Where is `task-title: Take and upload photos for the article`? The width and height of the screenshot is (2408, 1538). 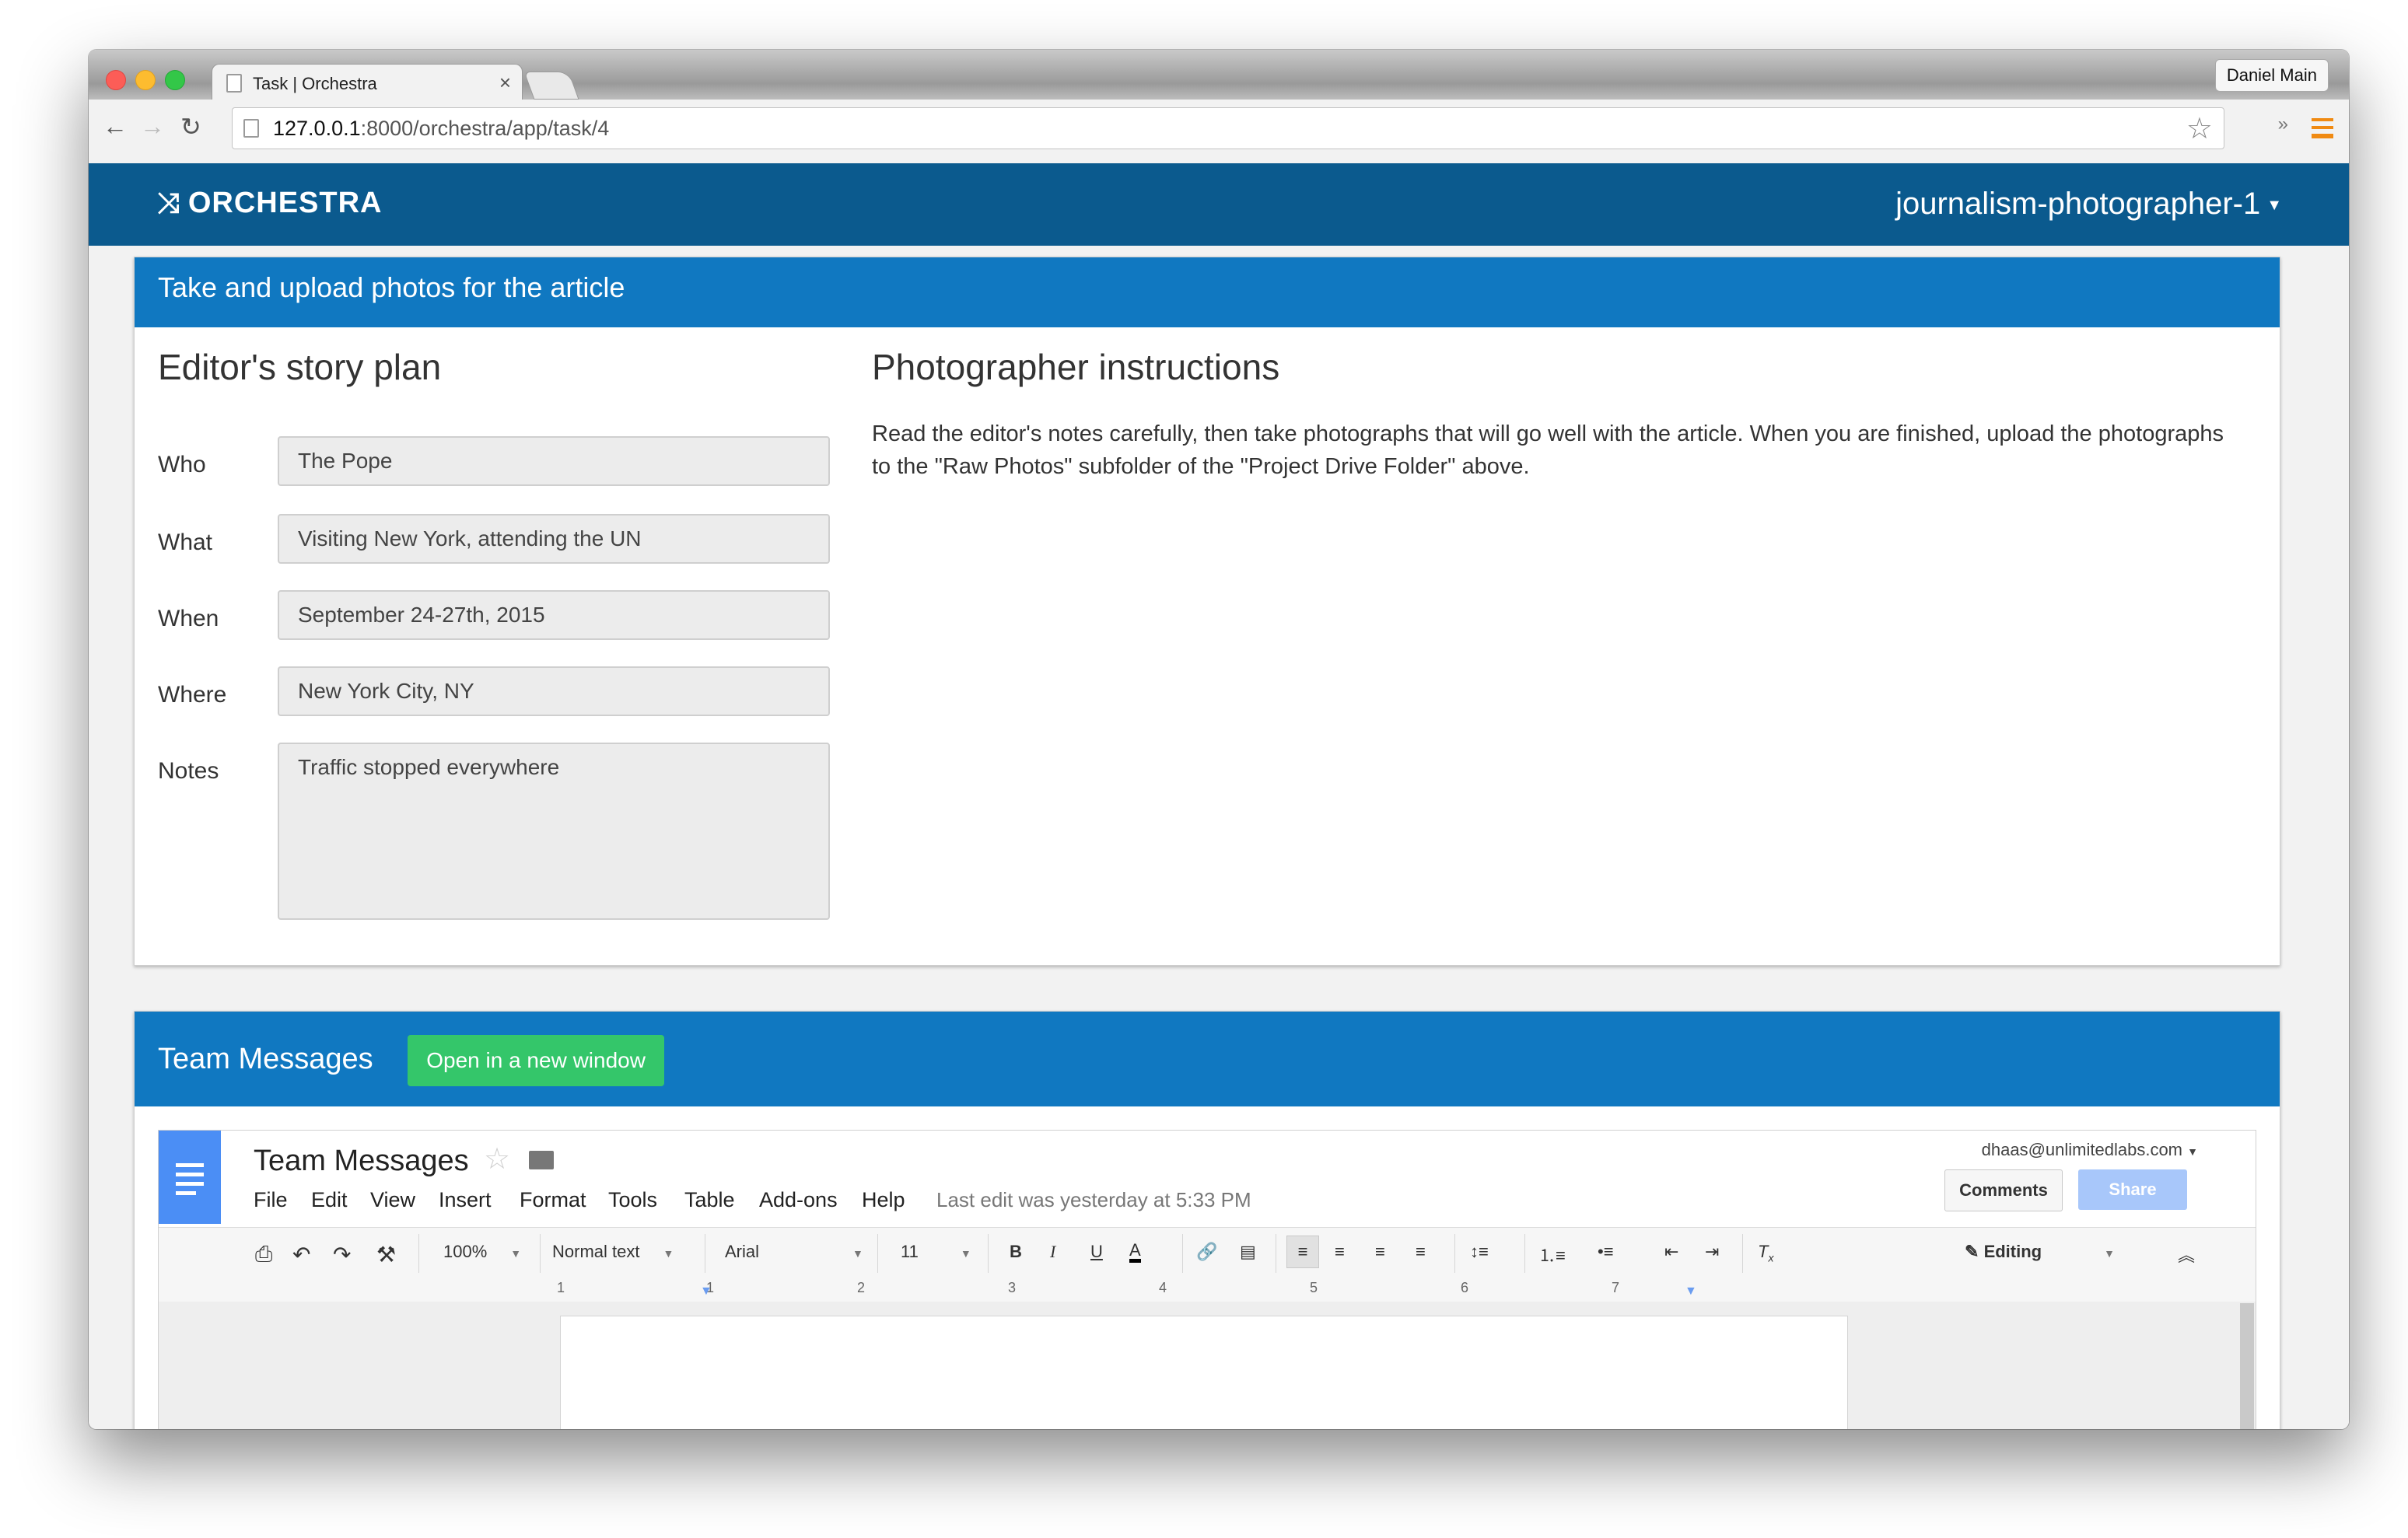
task-title: Take and upload photos for the article is located at coordinates (392, 287).